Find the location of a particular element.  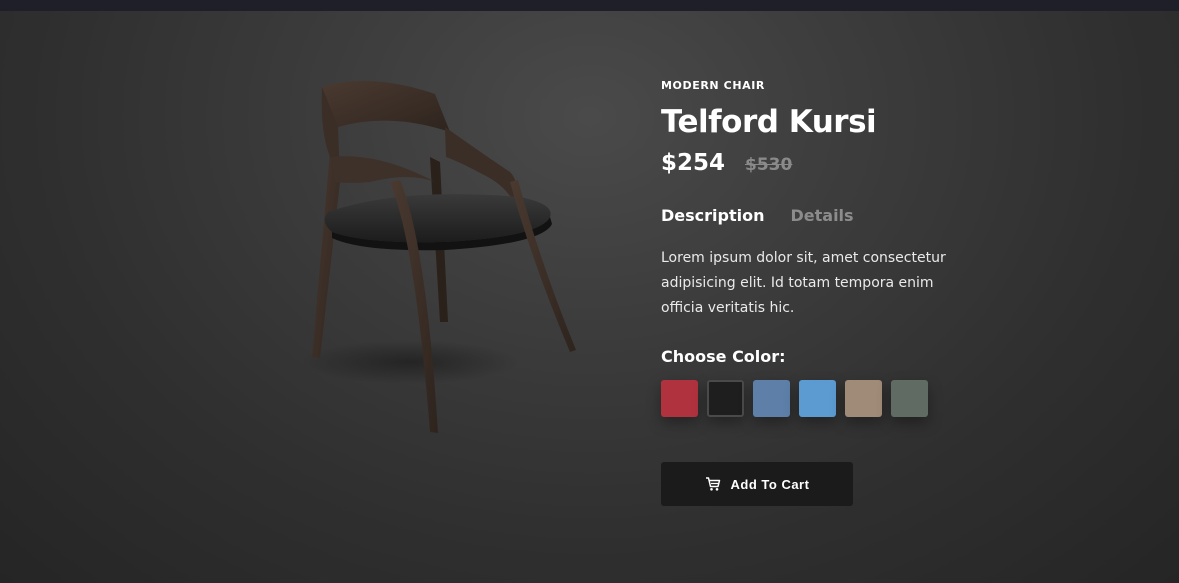

product-title: Telford Kursi is located at coordinates (769, 122).